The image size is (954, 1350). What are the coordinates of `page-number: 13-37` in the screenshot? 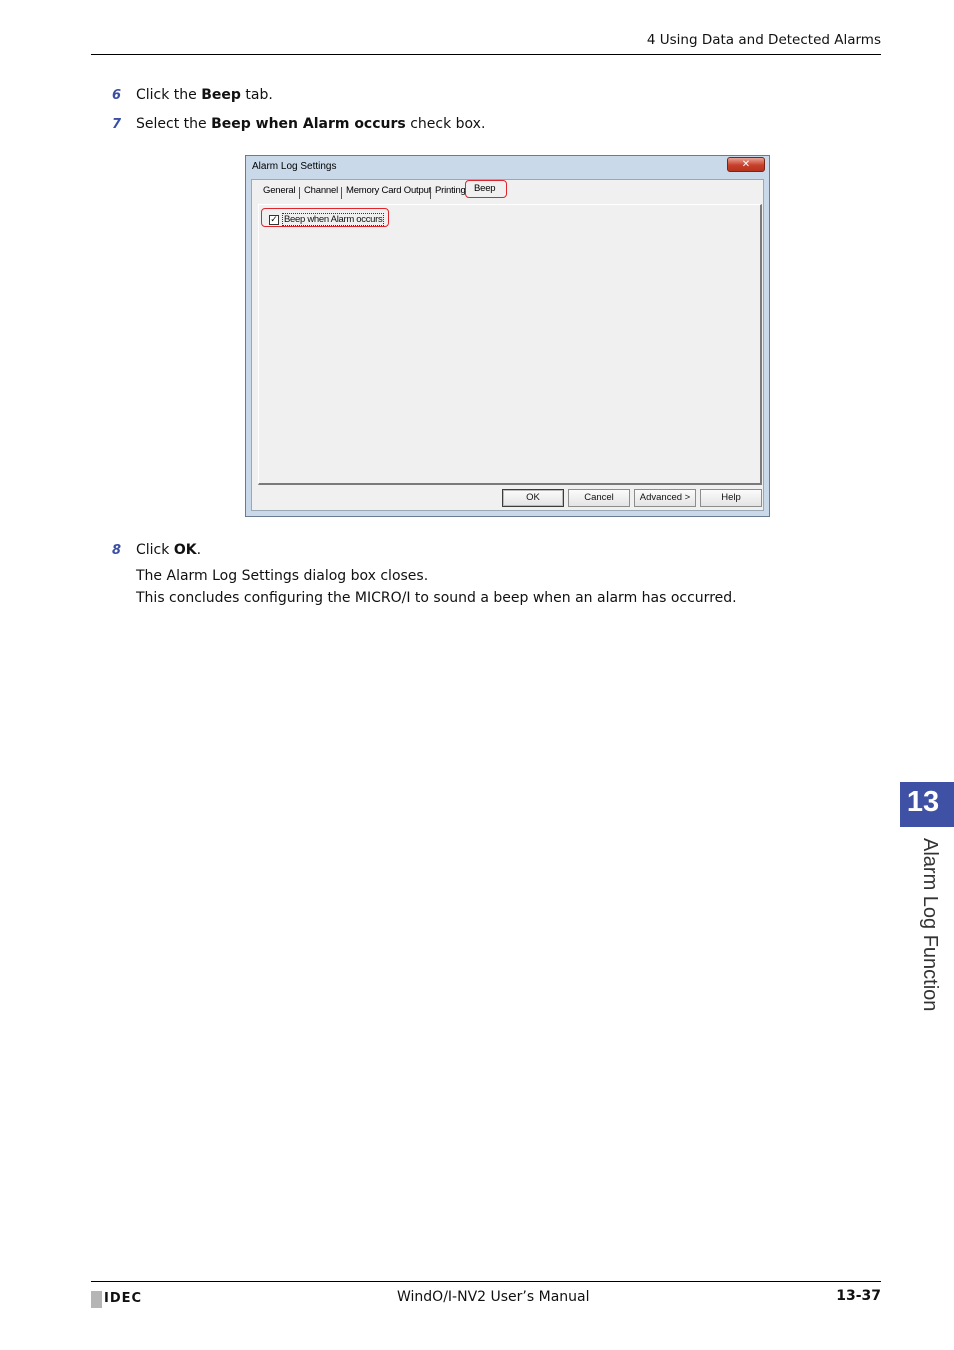 It's located at (858, 1296).